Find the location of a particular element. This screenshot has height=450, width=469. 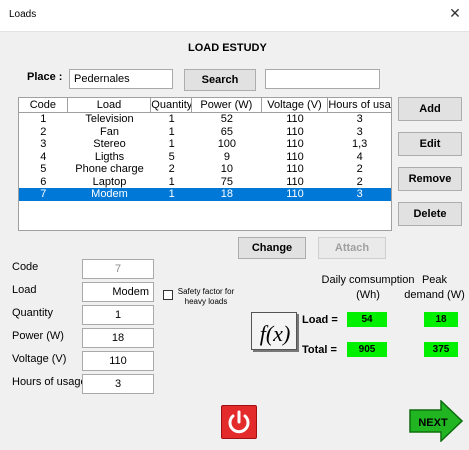

change-button: Change is located at coordinates (272, 248).